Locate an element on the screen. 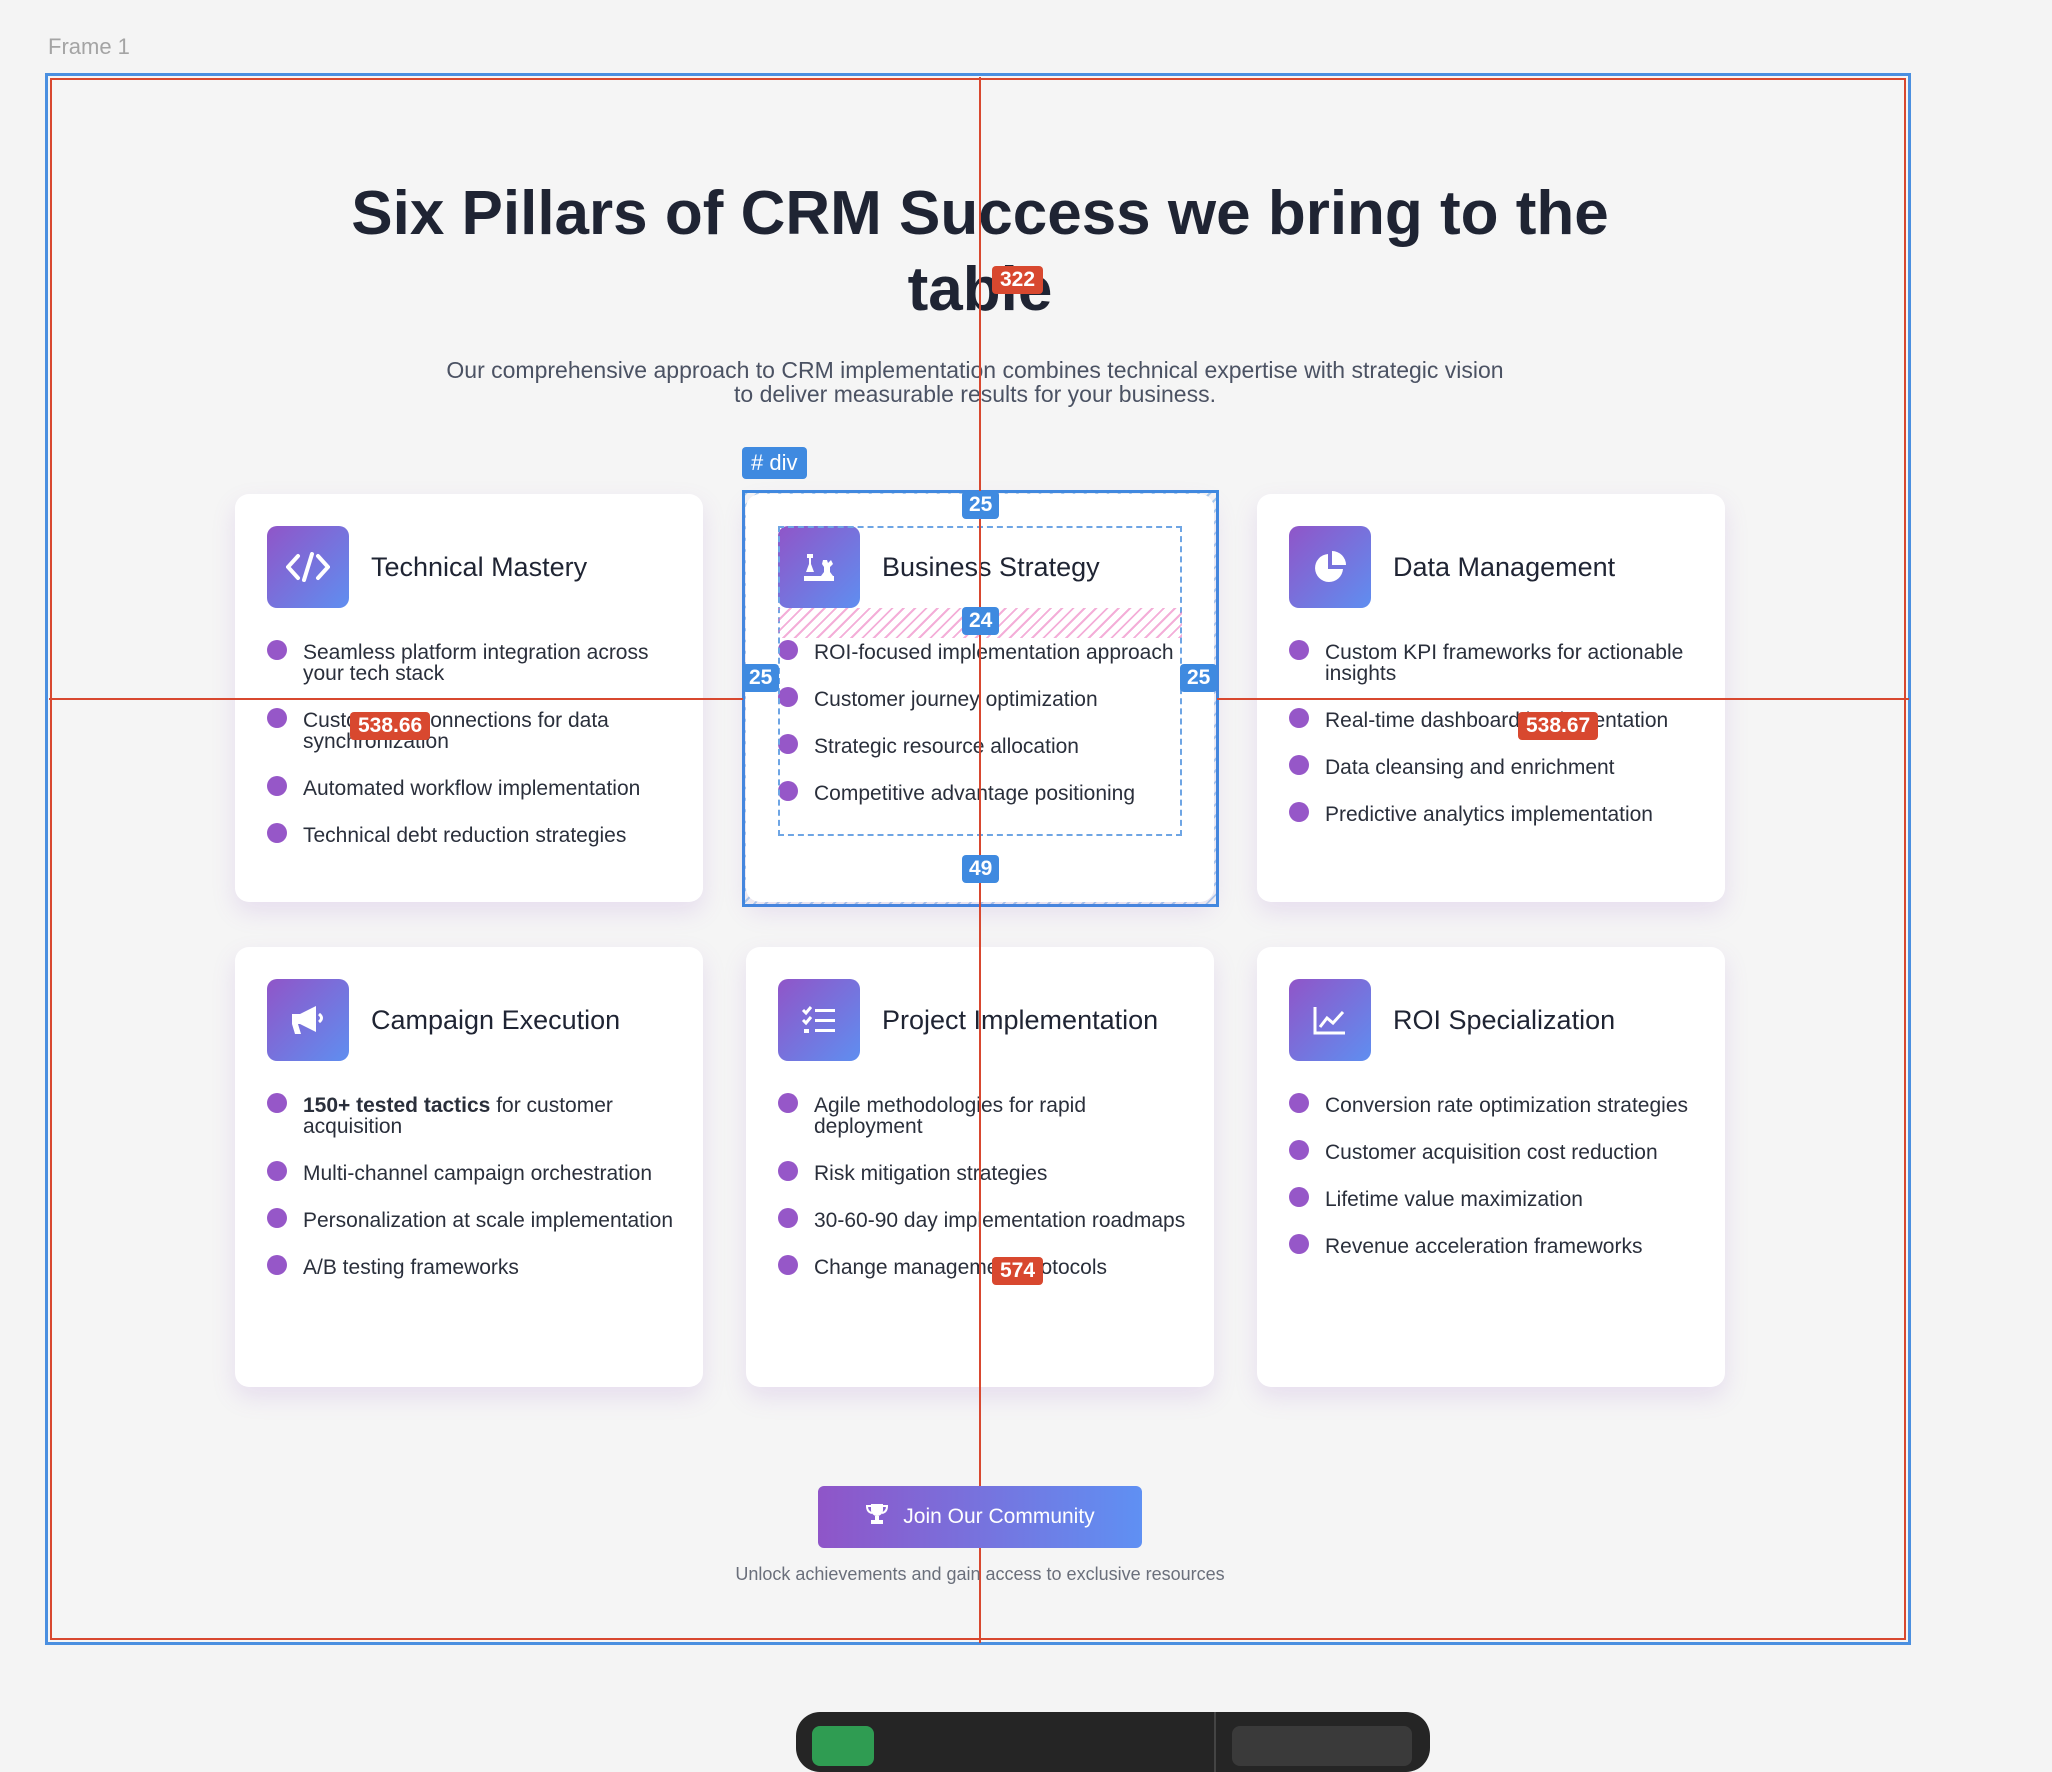  distance-right-badge: 538.67 is located at coordinates (1558, 726).